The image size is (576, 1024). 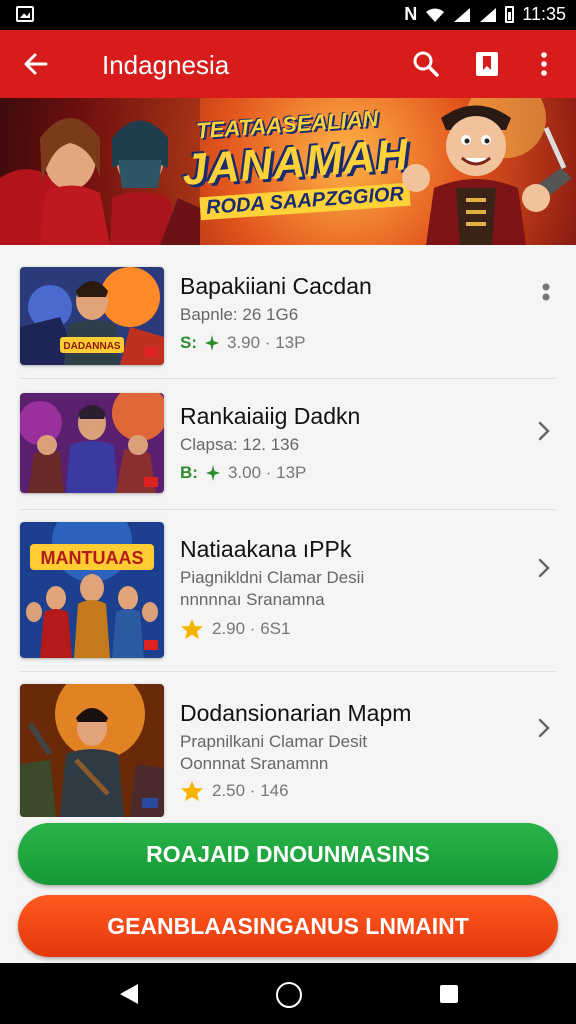 I want to click on thumb-text: DADANNAS, so click(x=92, y=346).